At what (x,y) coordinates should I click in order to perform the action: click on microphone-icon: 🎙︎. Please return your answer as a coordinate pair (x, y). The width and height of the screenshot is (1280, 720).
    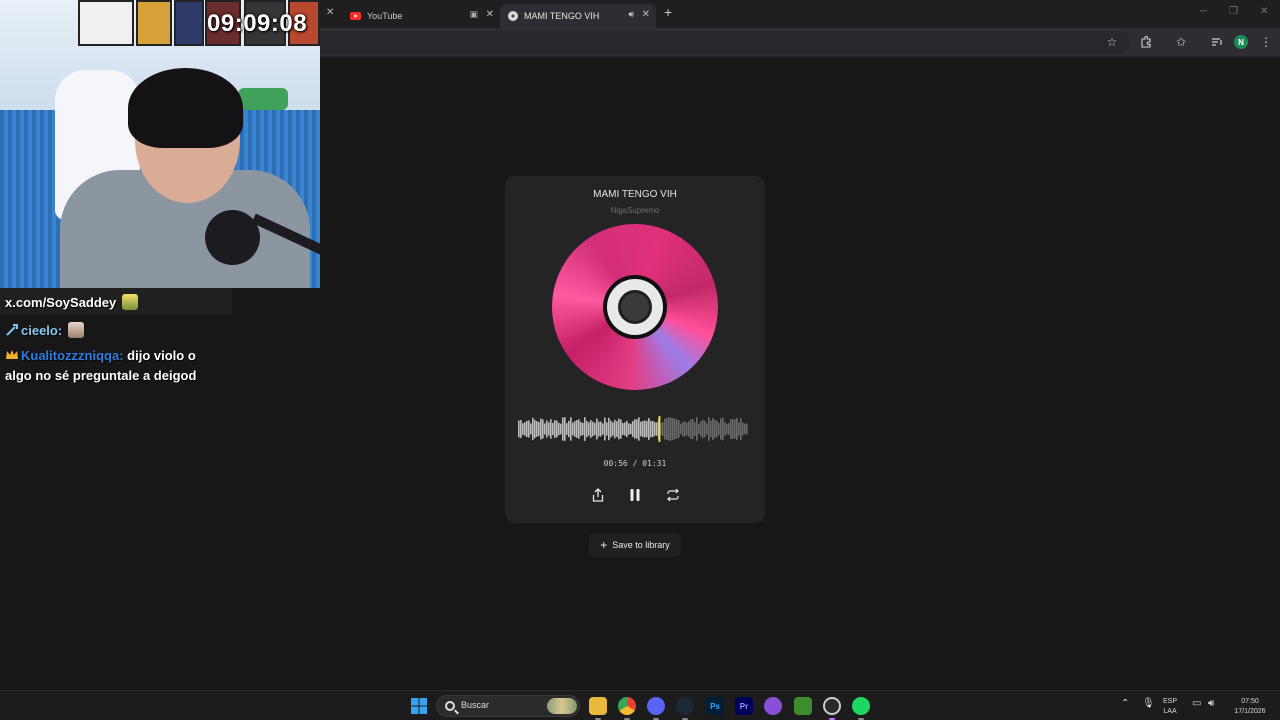
    Looking at the image, I should click on (1148, 704).